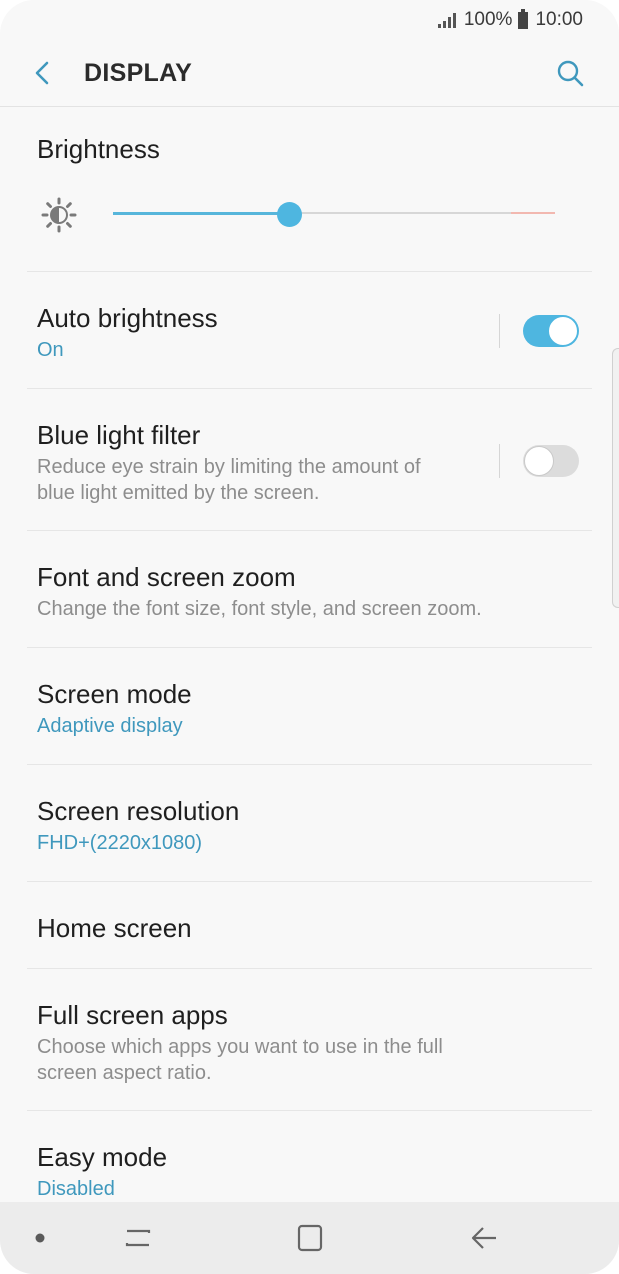 This screenshot has height=1274, width=619. What do you see at coordinates (102, 1157) in the screenshot?
I see `easy-mode-title: Easy mode` at bounding box center [102, 1157].